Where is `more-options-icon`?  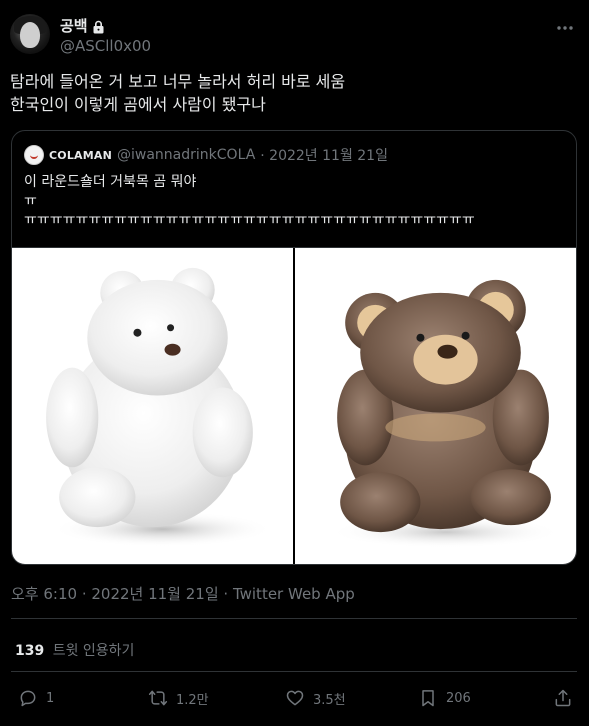 more-options-icon is located at coordinates (565, 28).